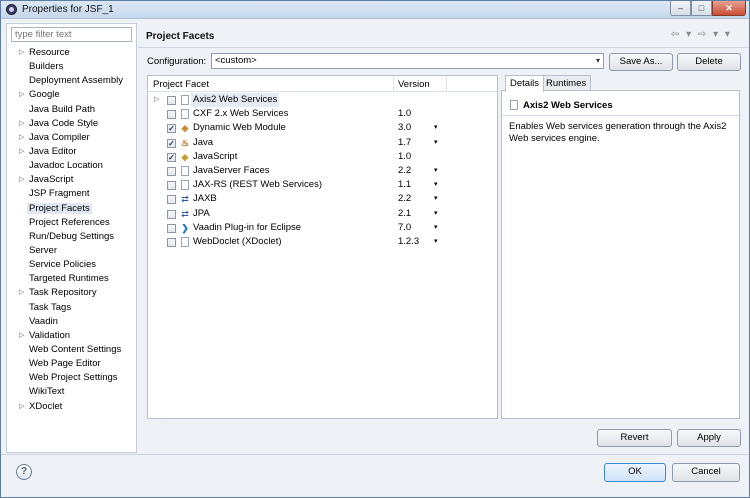 Image resolution: width=750 pixels, height=498 pixels. What do you see at coordinates (525, 83) in the screenshot?
I see `tab-details: Details` at bounding box center [525, 83].